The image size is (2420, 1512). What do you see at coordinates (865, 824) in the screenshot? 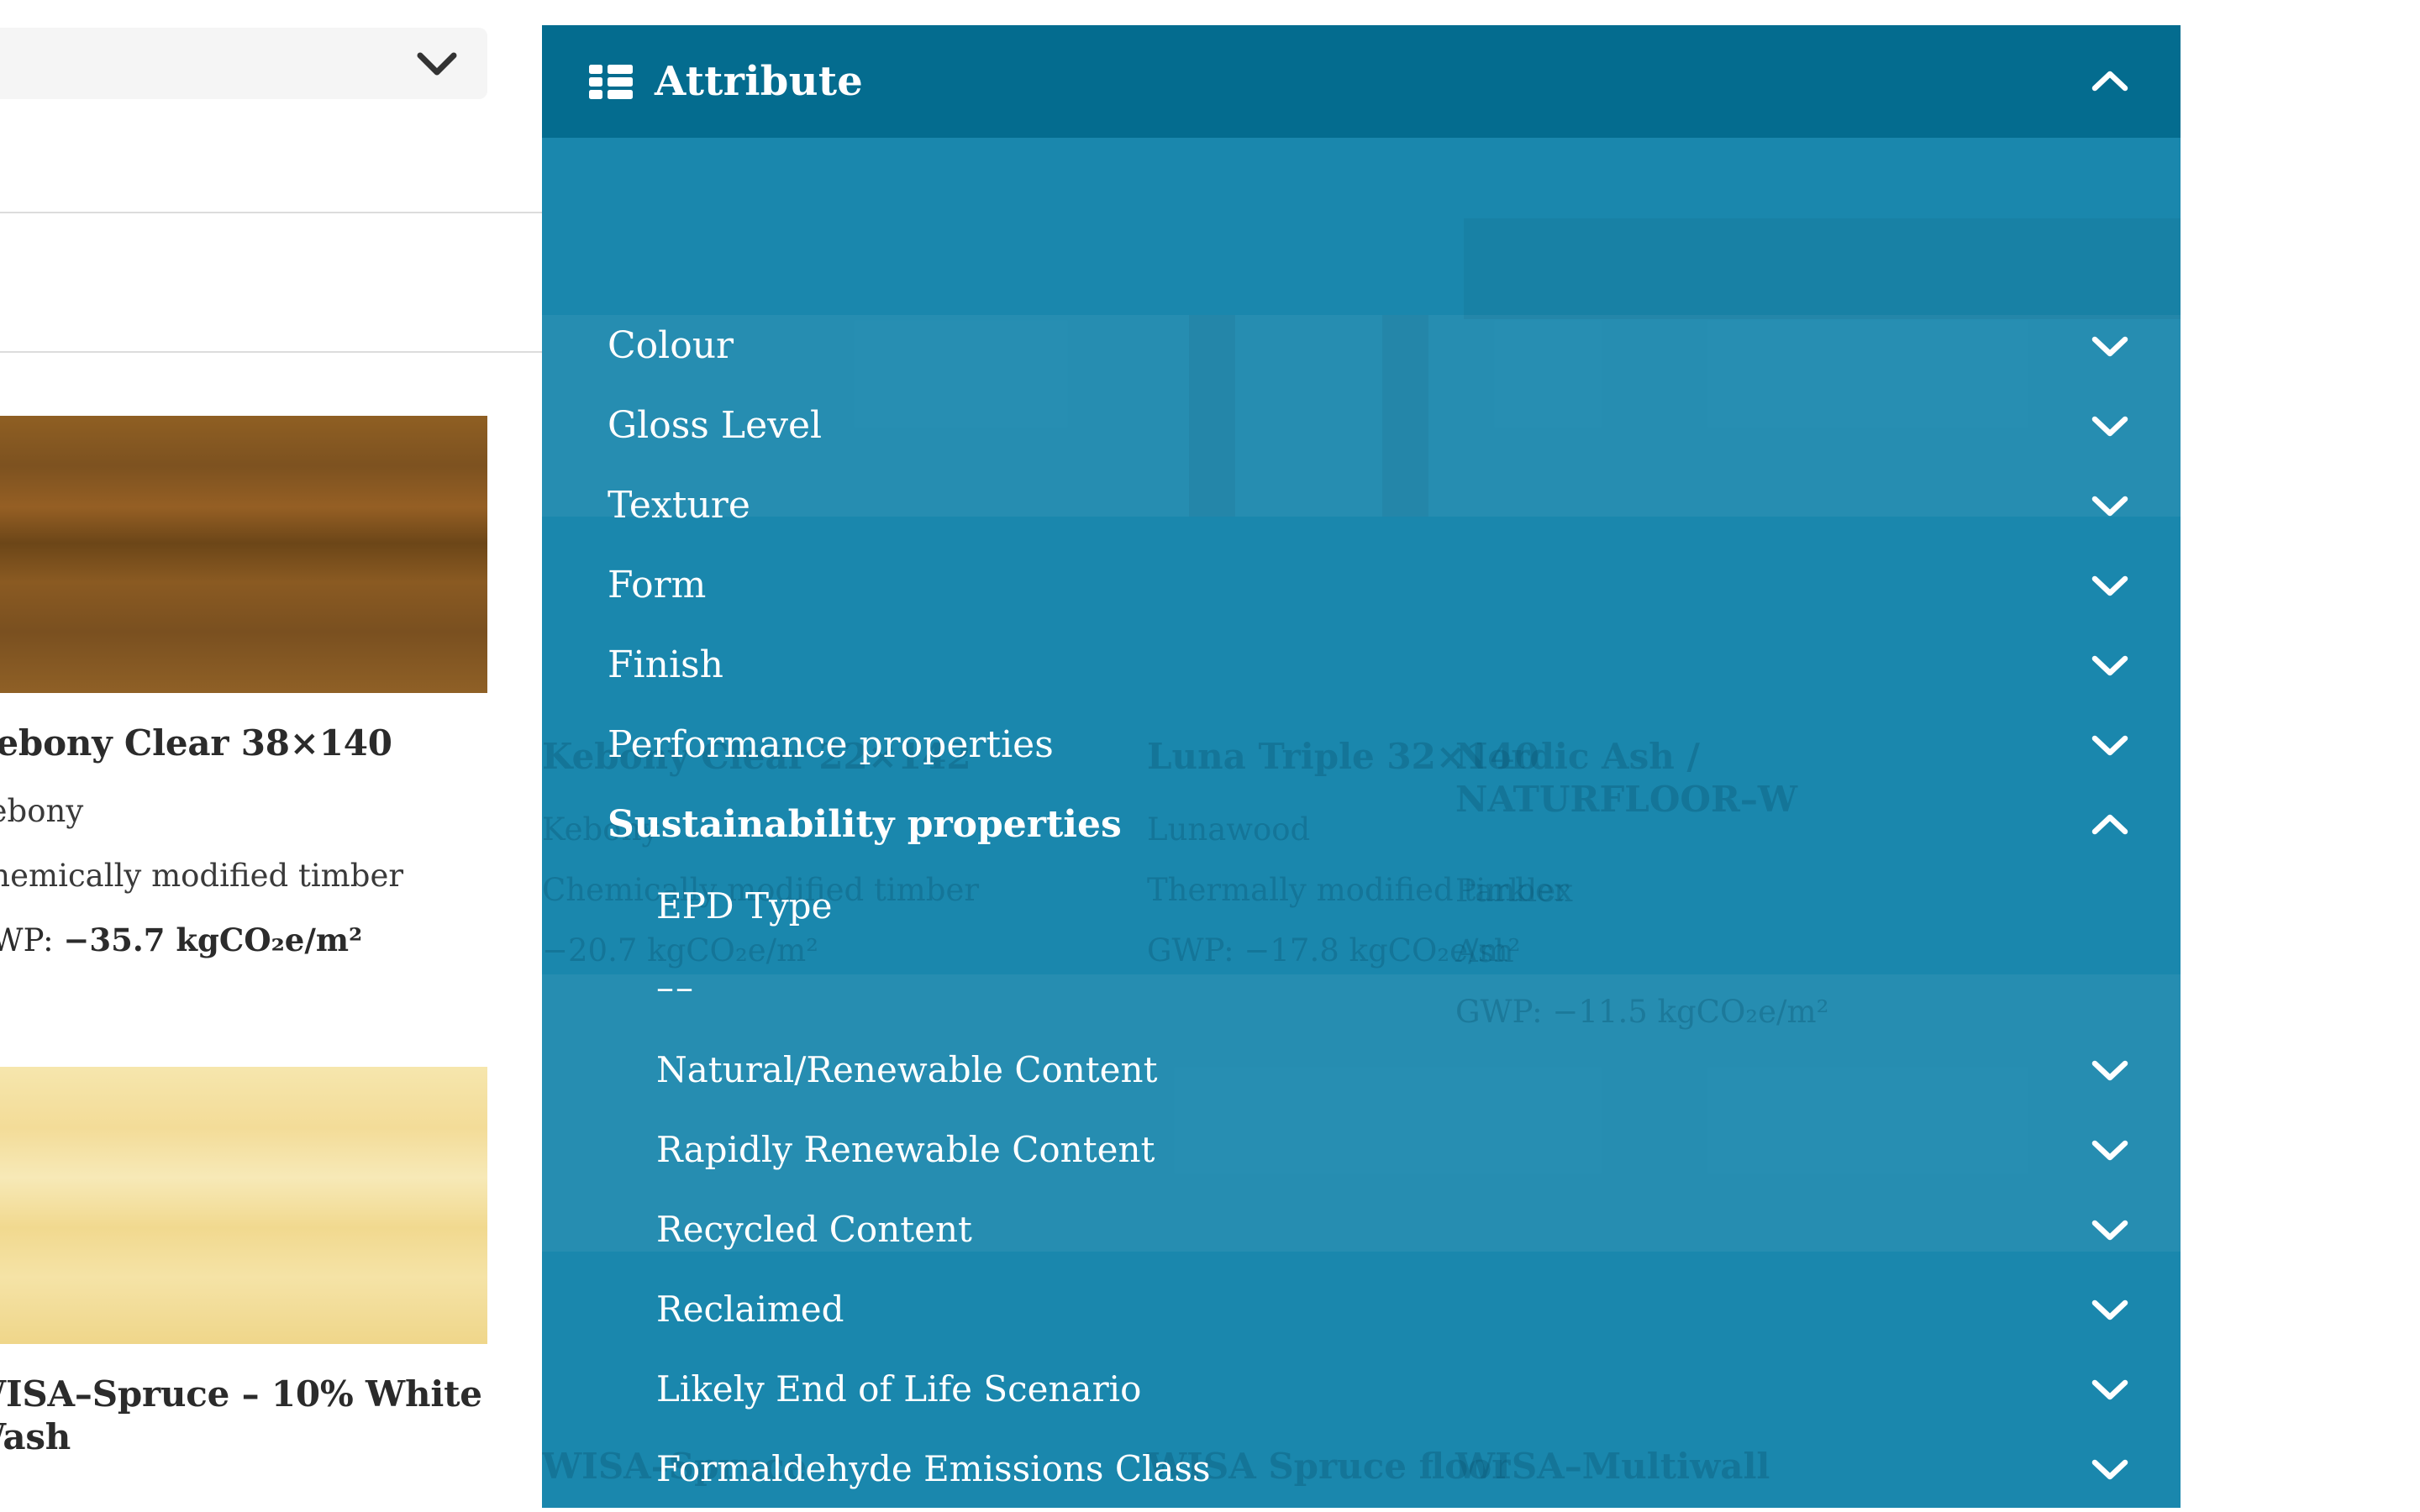
I see `attribute-label: Sustainability properties` at bounding box center [865, 824].